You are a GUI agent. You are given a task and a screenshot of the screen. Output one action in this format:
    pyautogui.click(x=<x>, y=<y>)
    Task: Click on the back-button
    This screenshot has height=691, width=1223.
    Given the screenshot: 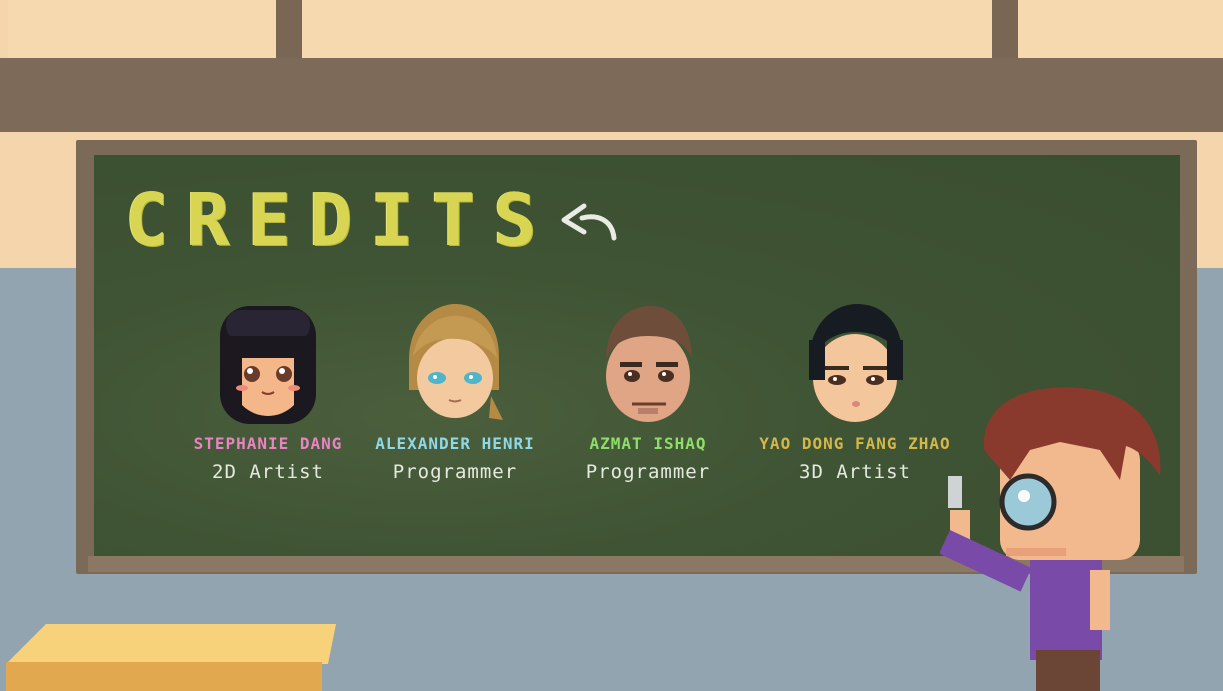 What is the action you would take?
    pyautogui.click(x=588, y=223)
    